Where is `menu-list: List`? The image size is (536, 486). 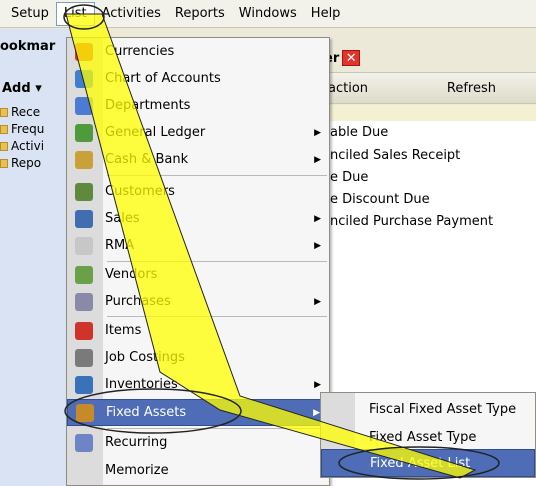 menu-list: List is located at coordinates (75, 13).